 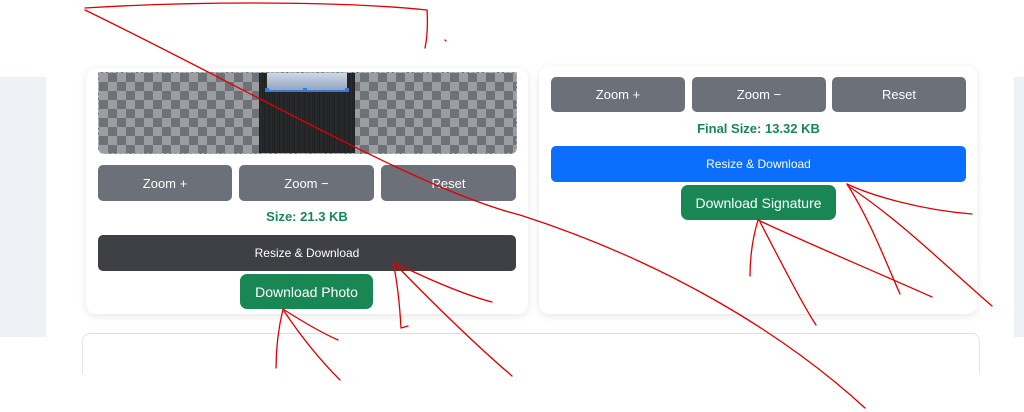 What do you see at coordinates (307, 253) in the screenshot?
I see `photo-resize-download-button: Resize & Download` at bounding box center [307, 253].